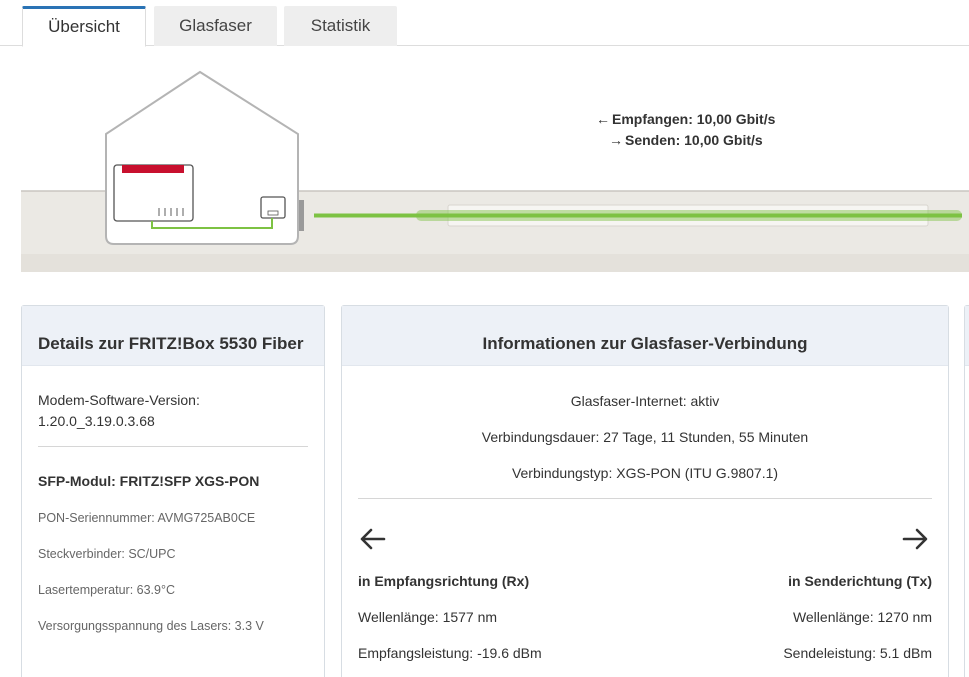 Image resolution: width=969 pixels, height=677 pixels. Describe the element at coordinates (860, 581) in the screenshot. I see `tx-heading: in Senderichtung (Tx)` at that location.